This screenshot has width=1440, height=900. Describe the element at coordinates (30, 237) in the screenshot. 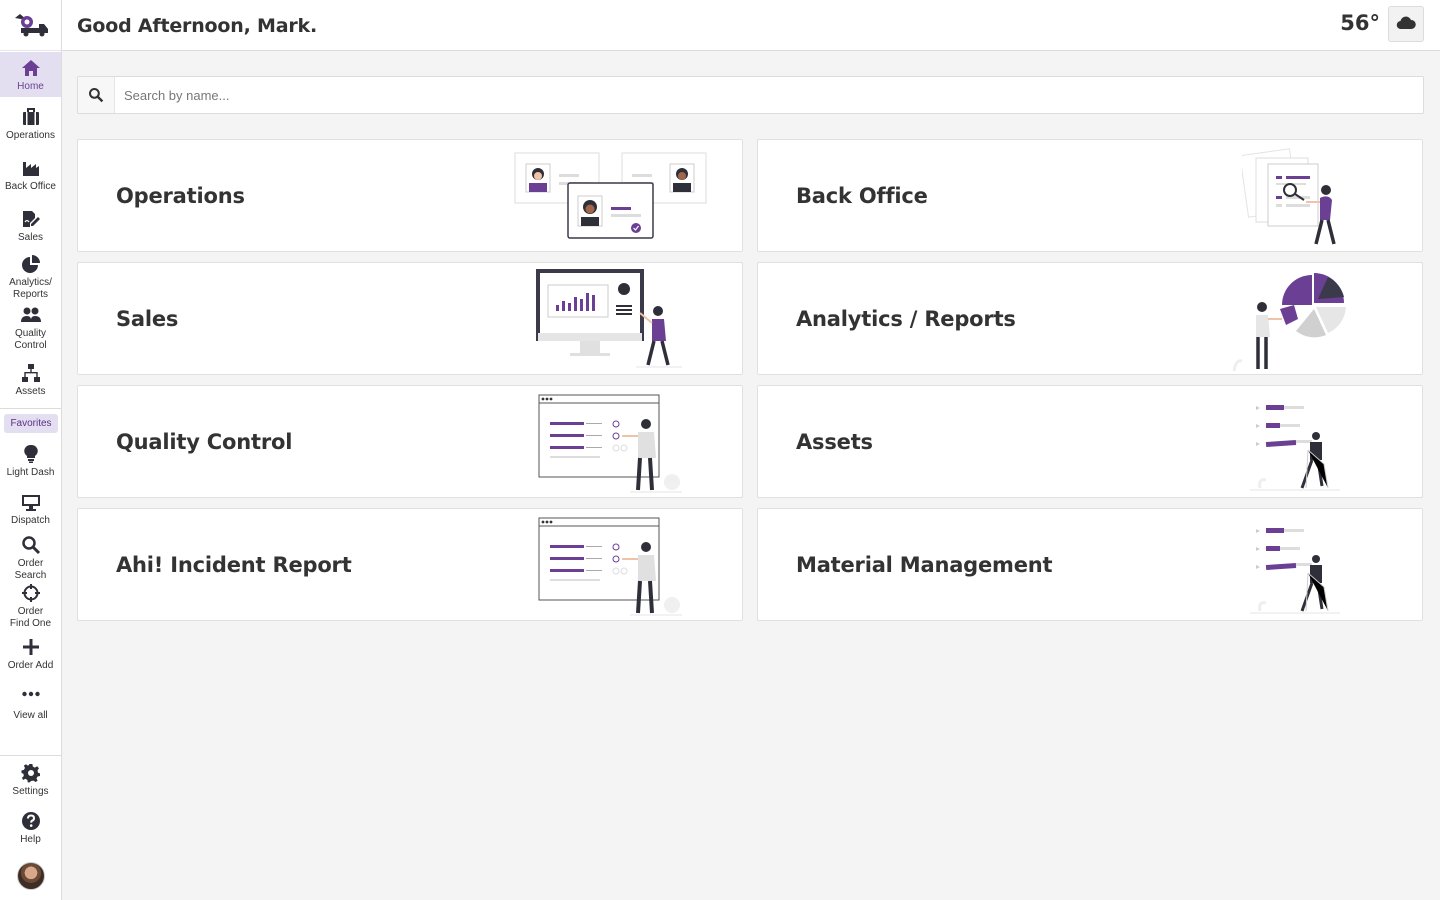

I see `sidebar-item-label: Sales` at that location.